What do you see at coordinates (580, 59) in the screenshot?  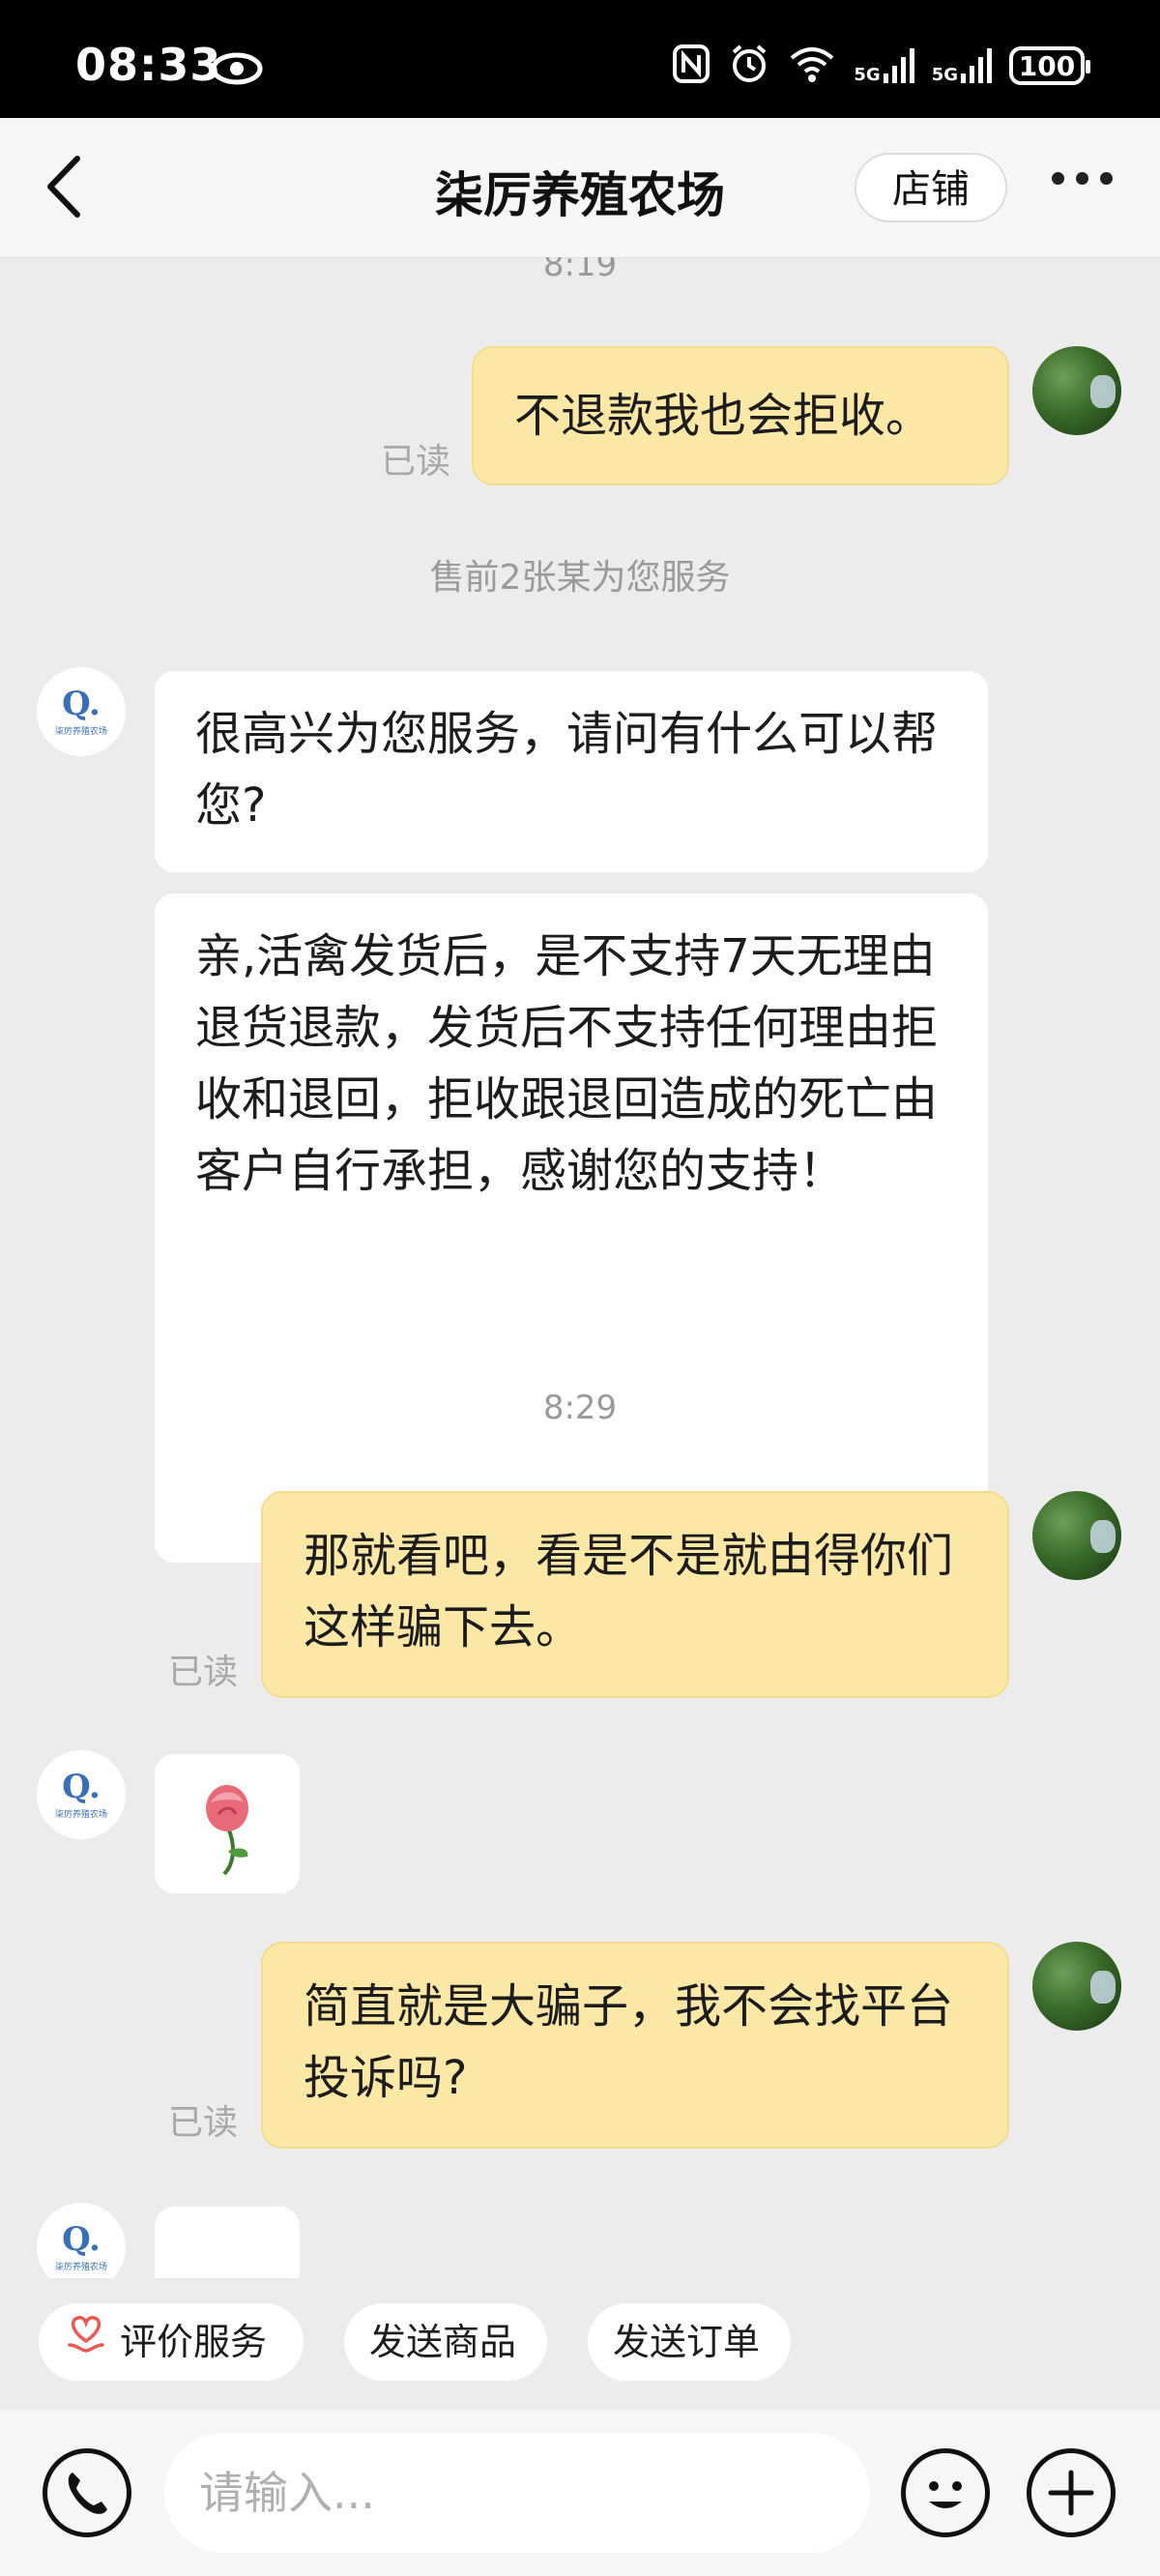 I see `status-bar: 08:33 5G 5G 100` at bounding box center [580, 59].